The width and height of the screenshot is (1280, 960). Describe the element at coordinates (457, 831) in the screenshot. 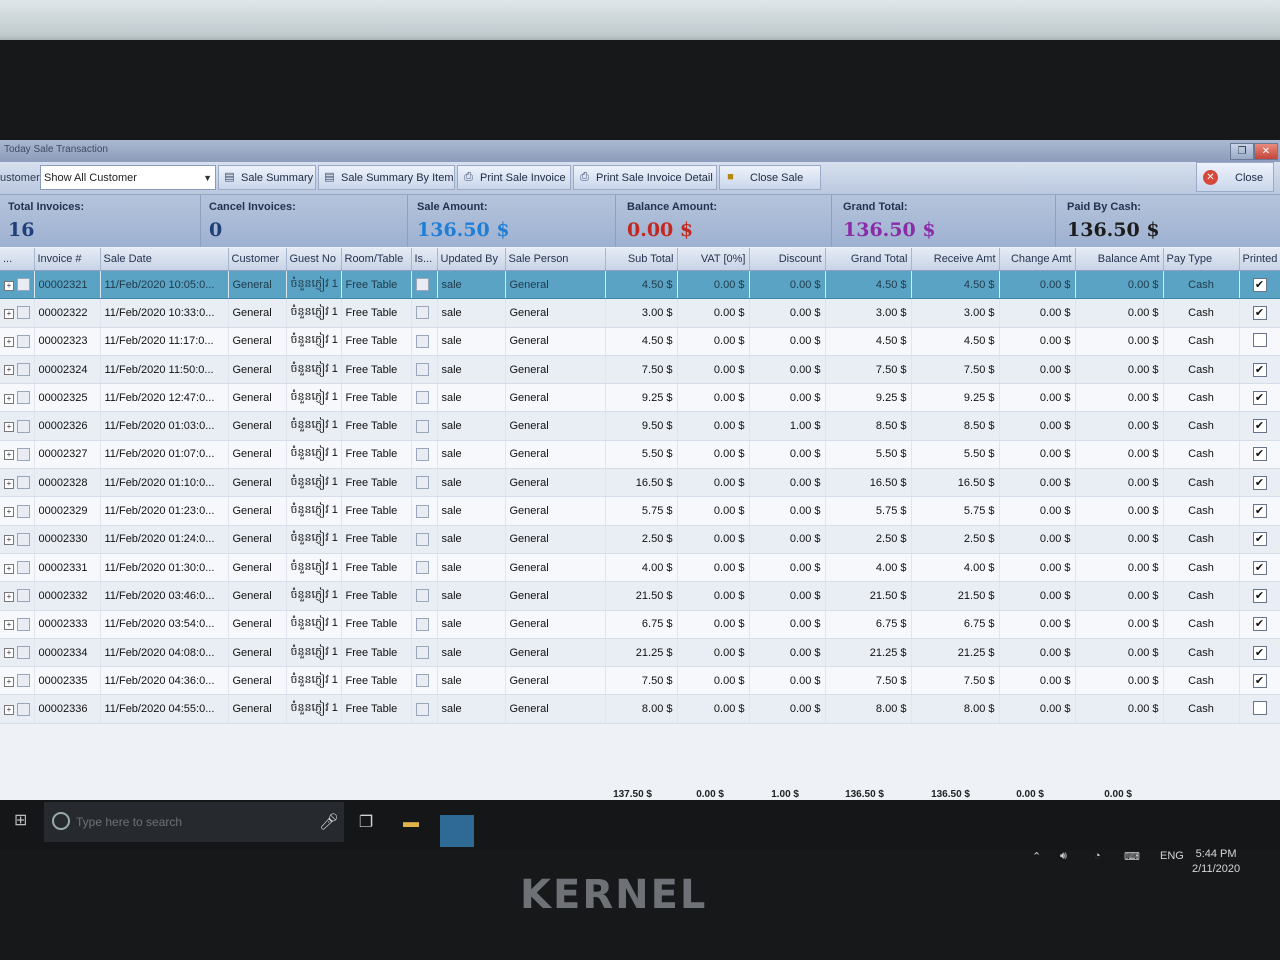

I see `pos-app-taskbar-icon` at that location.